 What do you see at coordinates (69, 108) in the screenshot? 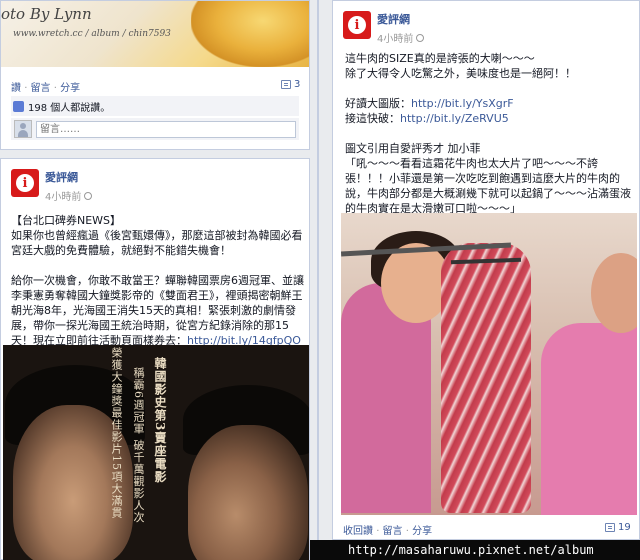
I see `likes-text: 198 個人都說讚。` at bounding box center [69, 108].